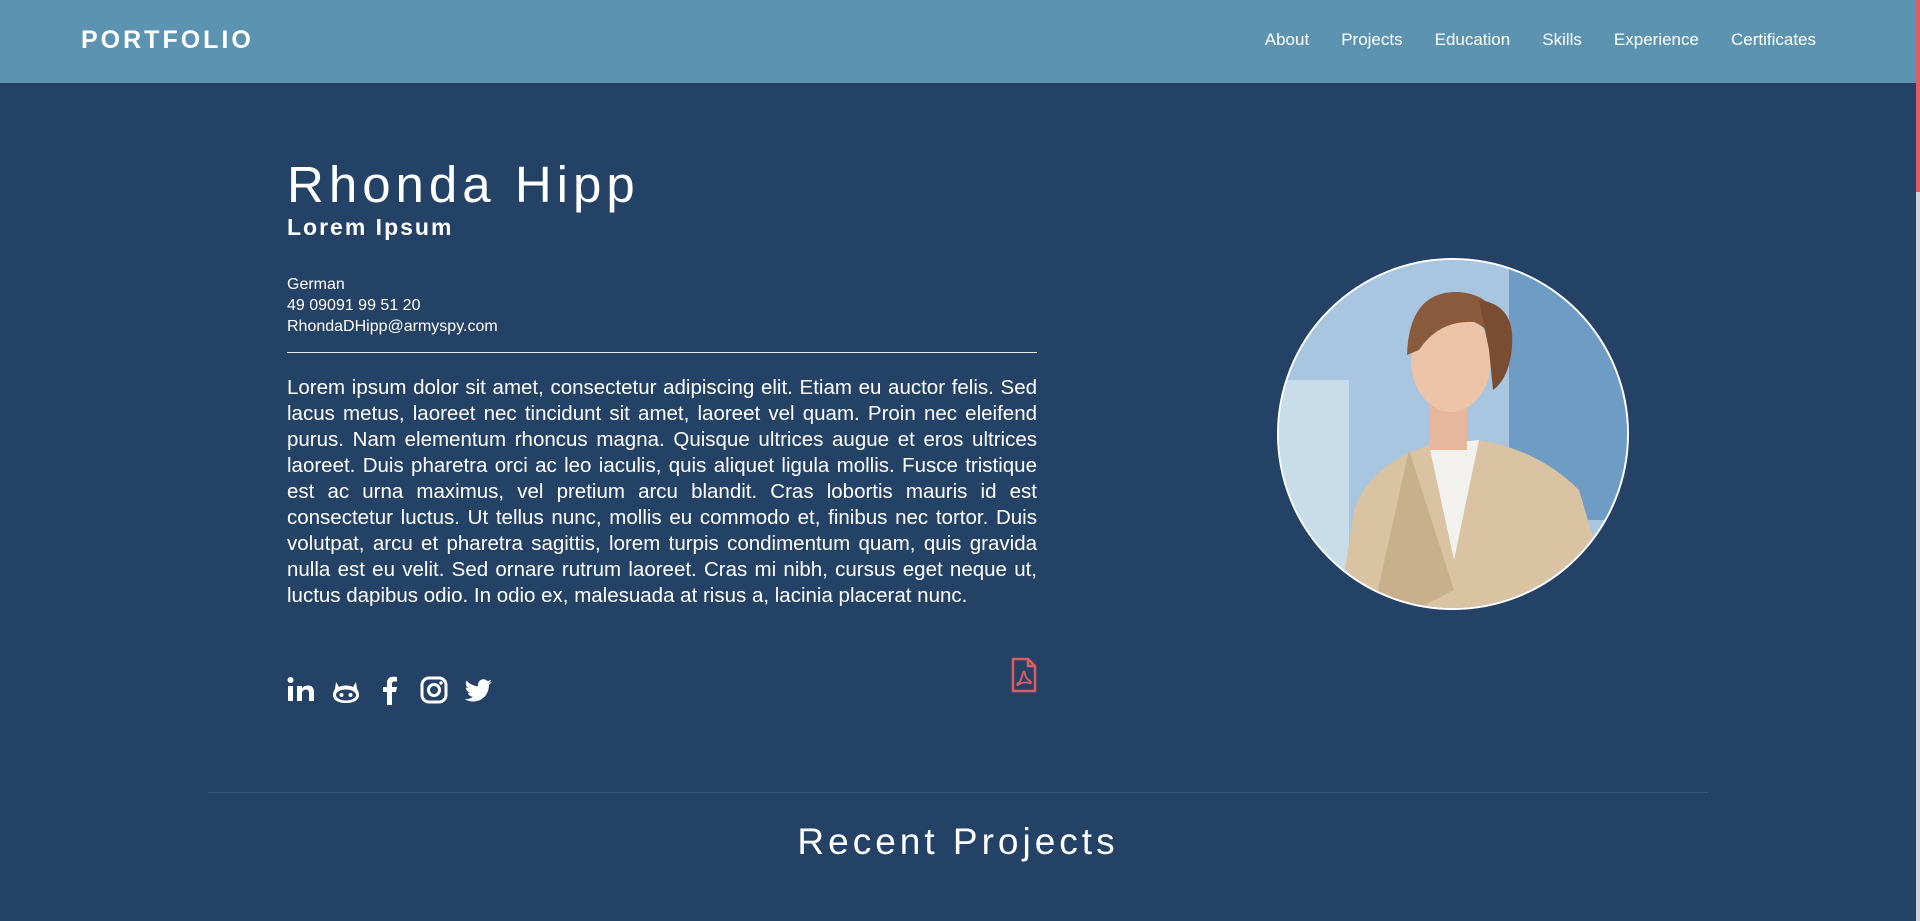  I want to click on facebook-icon, so click(390, 690).